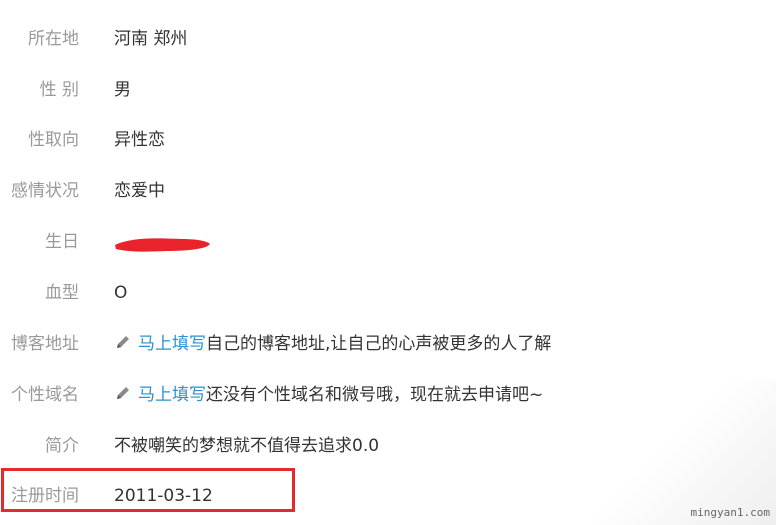  What do you see at coordinates (388, 242) in the screenshot?
I see `row-birthday: 生日` at bounding box center [388, 242].